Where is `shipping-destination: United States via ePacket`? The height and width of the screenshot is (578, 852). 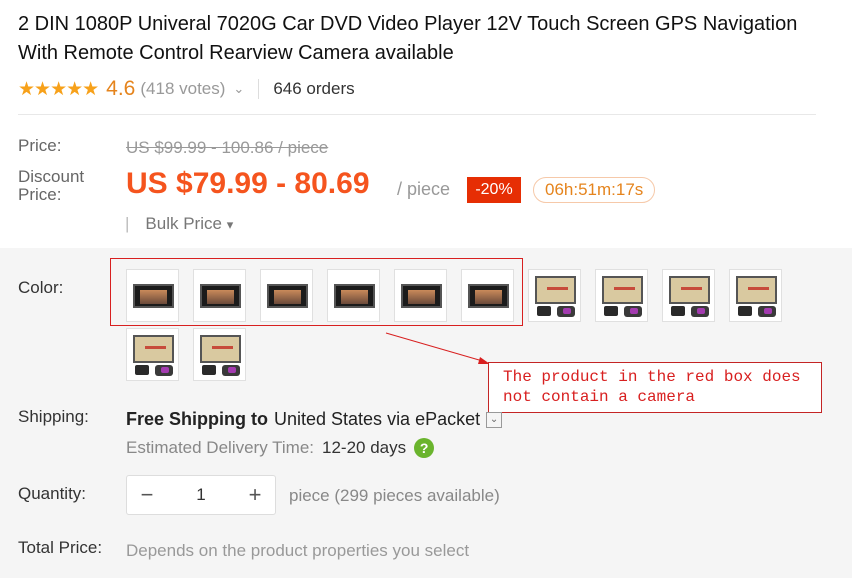
shipping-destination: United States via ePacket is located at coordinates (377, 419).